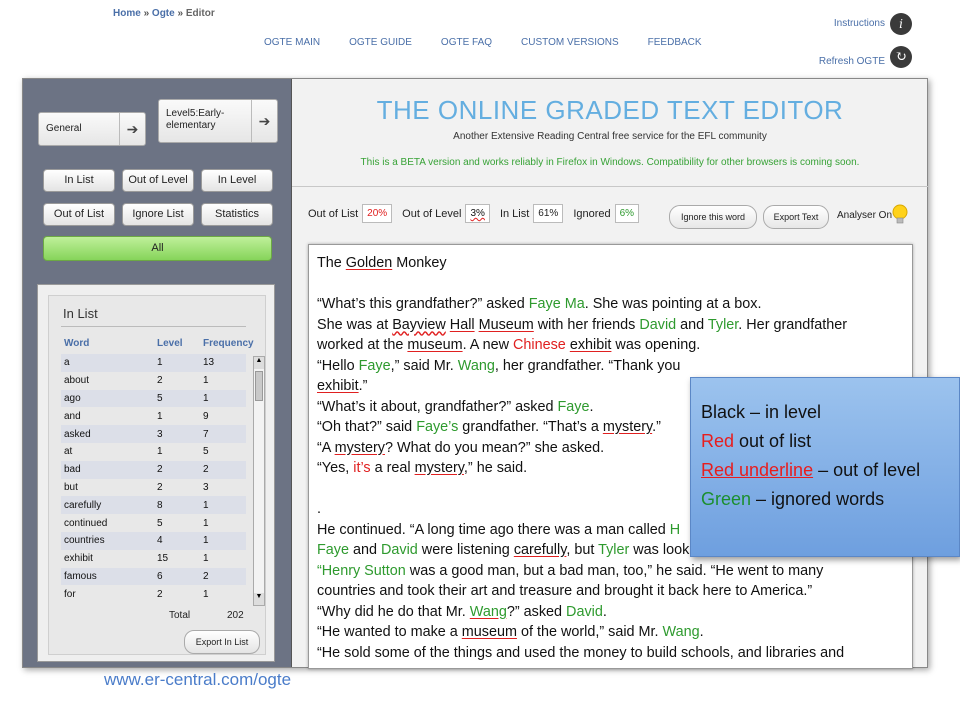 The height and width of the screenshot is (720, 960). I want to click on cell-word: carefully, so click(83, 505).